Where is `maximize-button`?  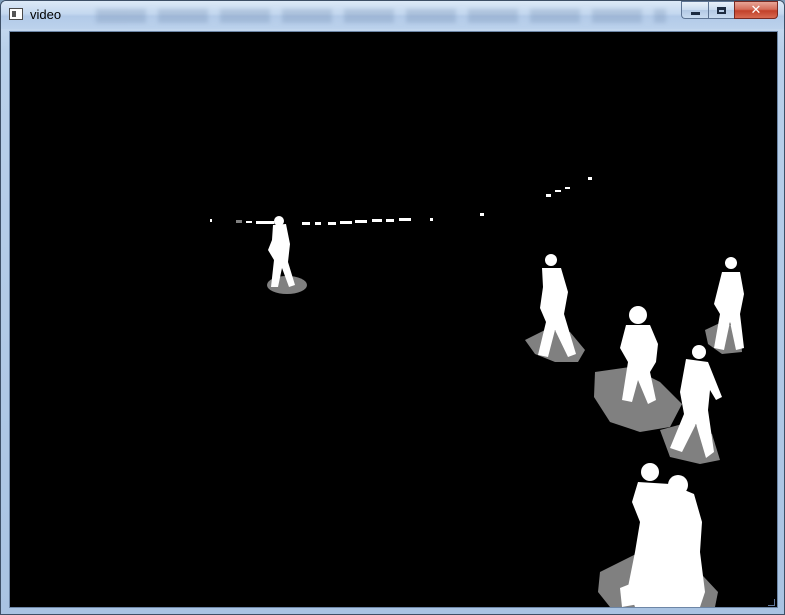
maximize-button is located at coordinates (721, 10).